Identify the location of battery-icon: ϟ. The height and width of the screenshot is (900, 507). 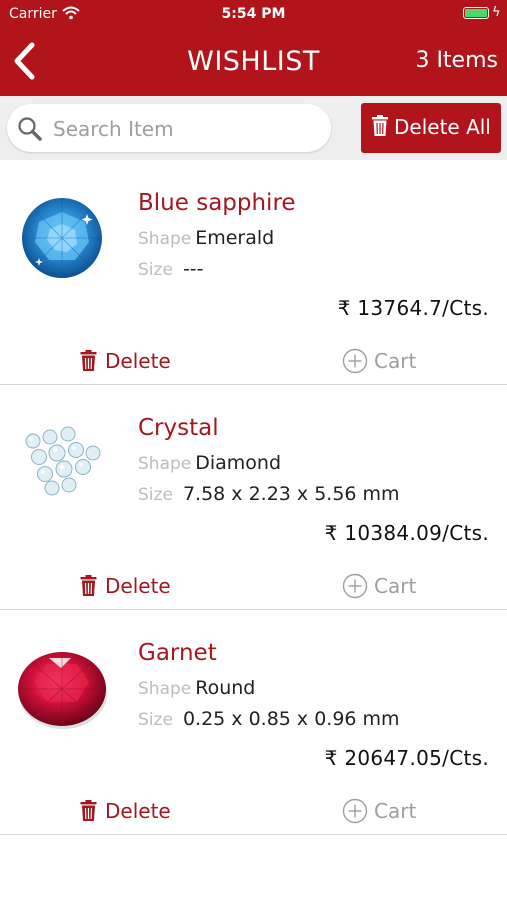
(482, 13).